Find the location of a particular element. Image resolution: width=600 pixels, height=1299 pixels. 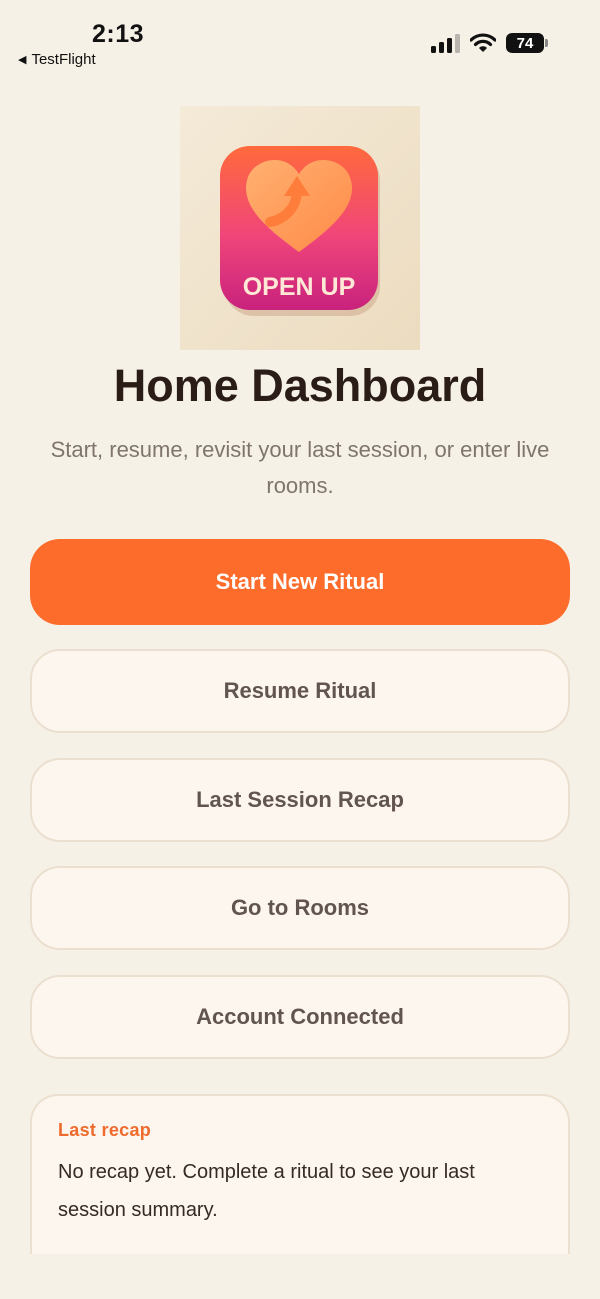

last-recap-title: Last recap is located at coordinates (105, 1130).